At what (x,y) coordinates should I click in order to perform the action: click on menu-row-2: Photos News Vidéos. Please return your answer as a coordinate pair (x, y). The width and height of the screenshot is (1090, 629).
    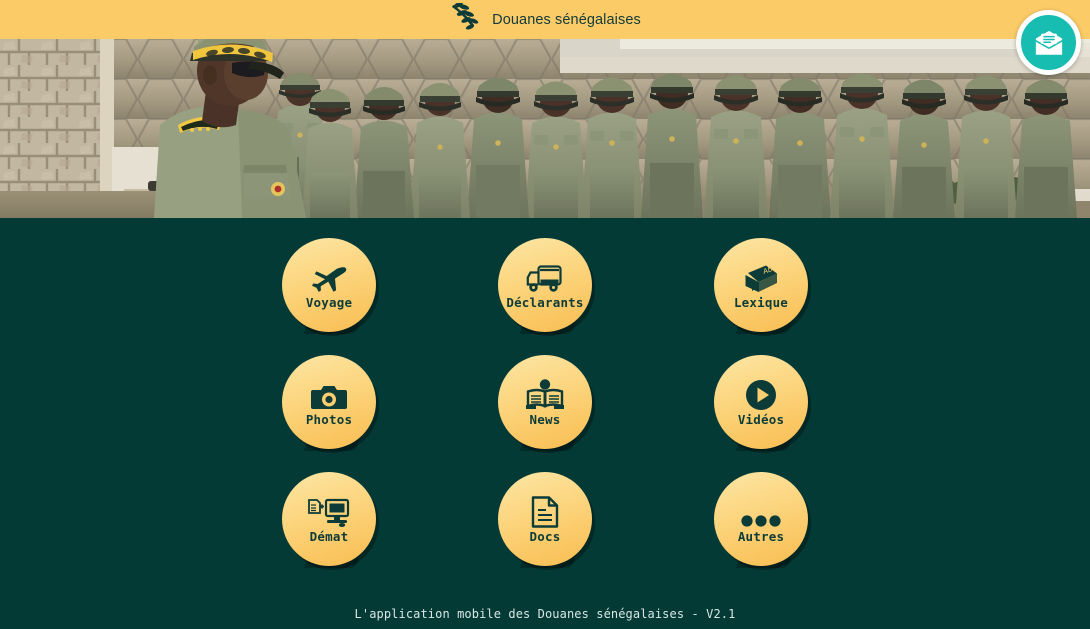
    Looking at the image, I should click on (545, 402).